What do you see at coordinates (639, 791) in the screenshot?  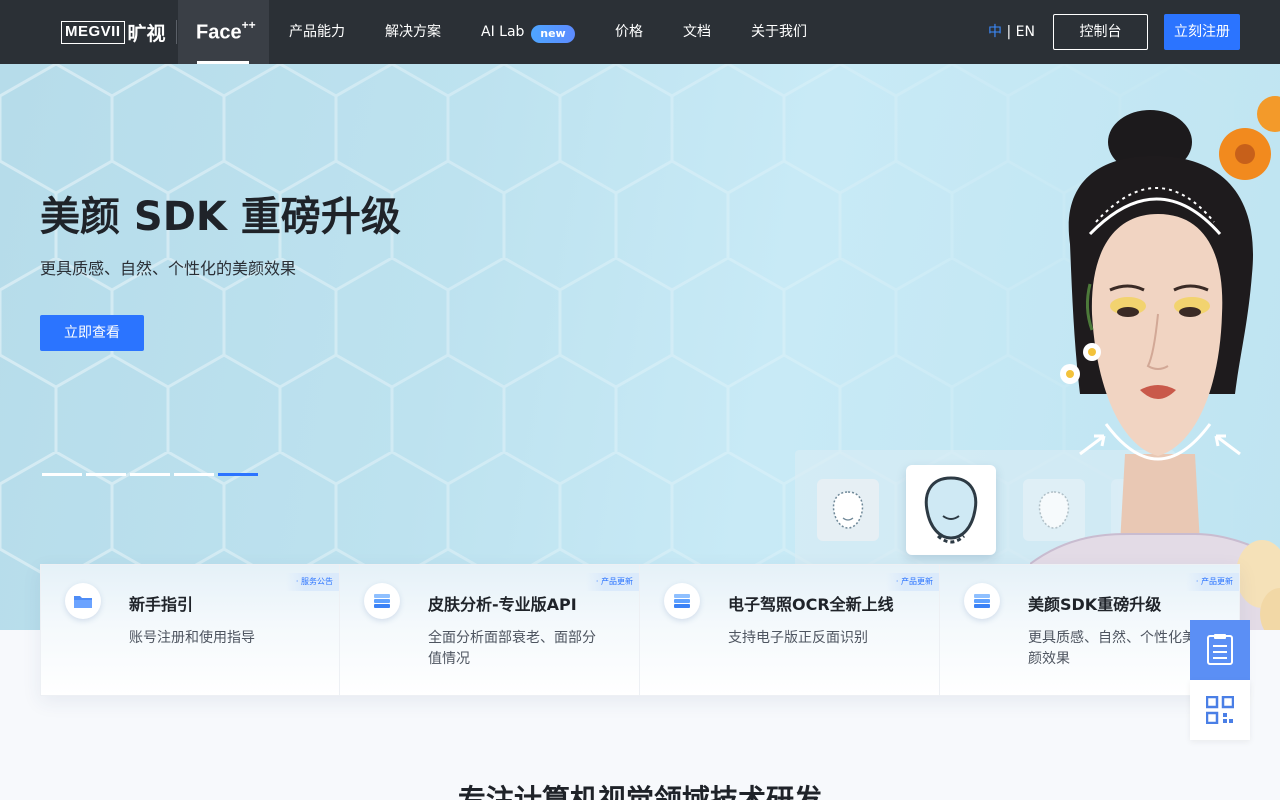 I see `section-title: 专注计算机视觉领域技术研发` at bounding box center [639, 791].